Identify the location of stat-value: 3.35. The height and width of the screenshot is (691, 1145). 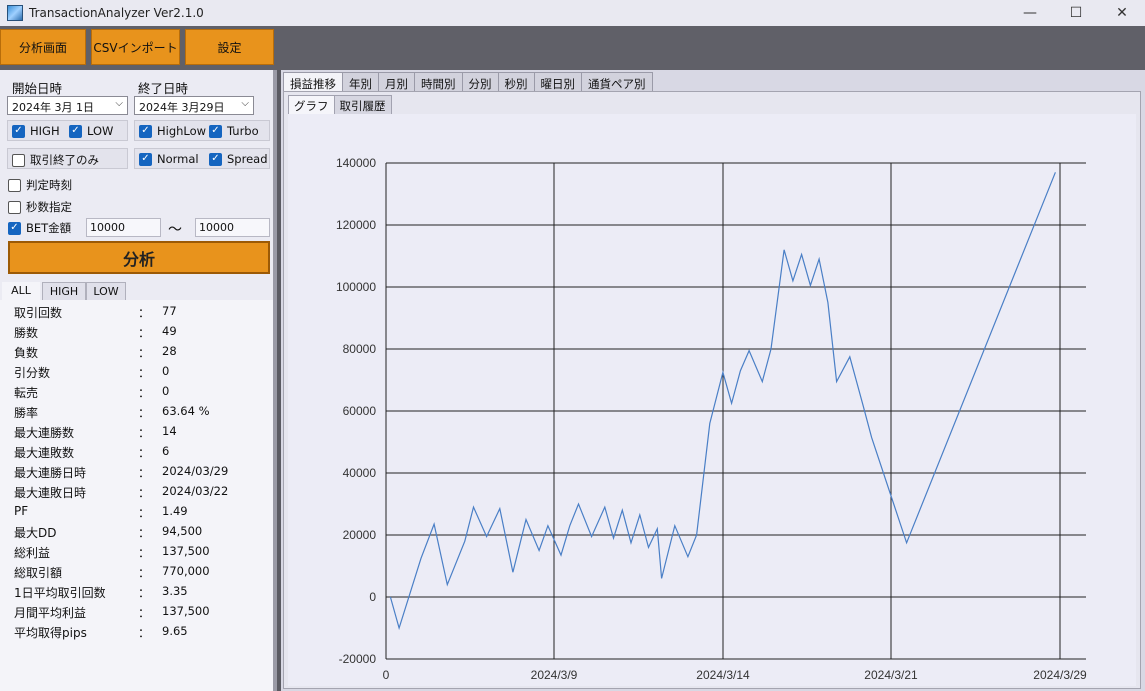
(175, 591).